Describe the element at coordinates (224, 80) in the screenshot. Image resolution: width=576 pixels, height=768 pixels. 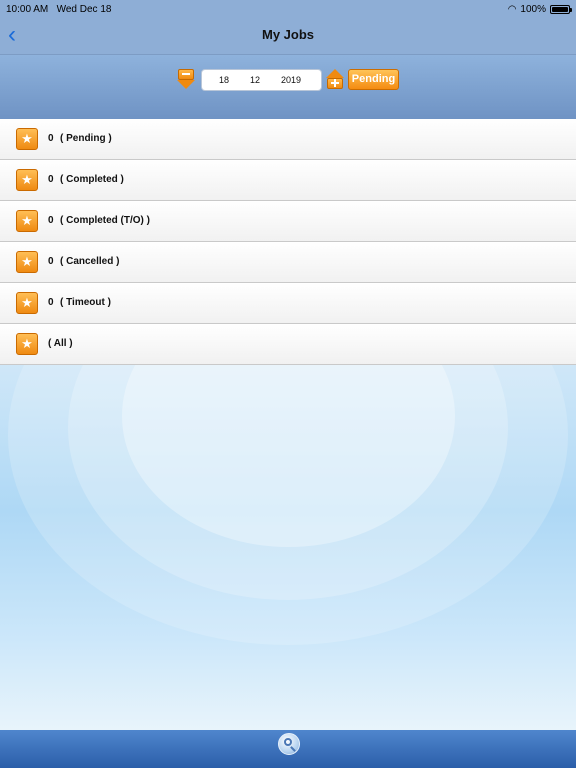
I see `date-day: 18` at that location.